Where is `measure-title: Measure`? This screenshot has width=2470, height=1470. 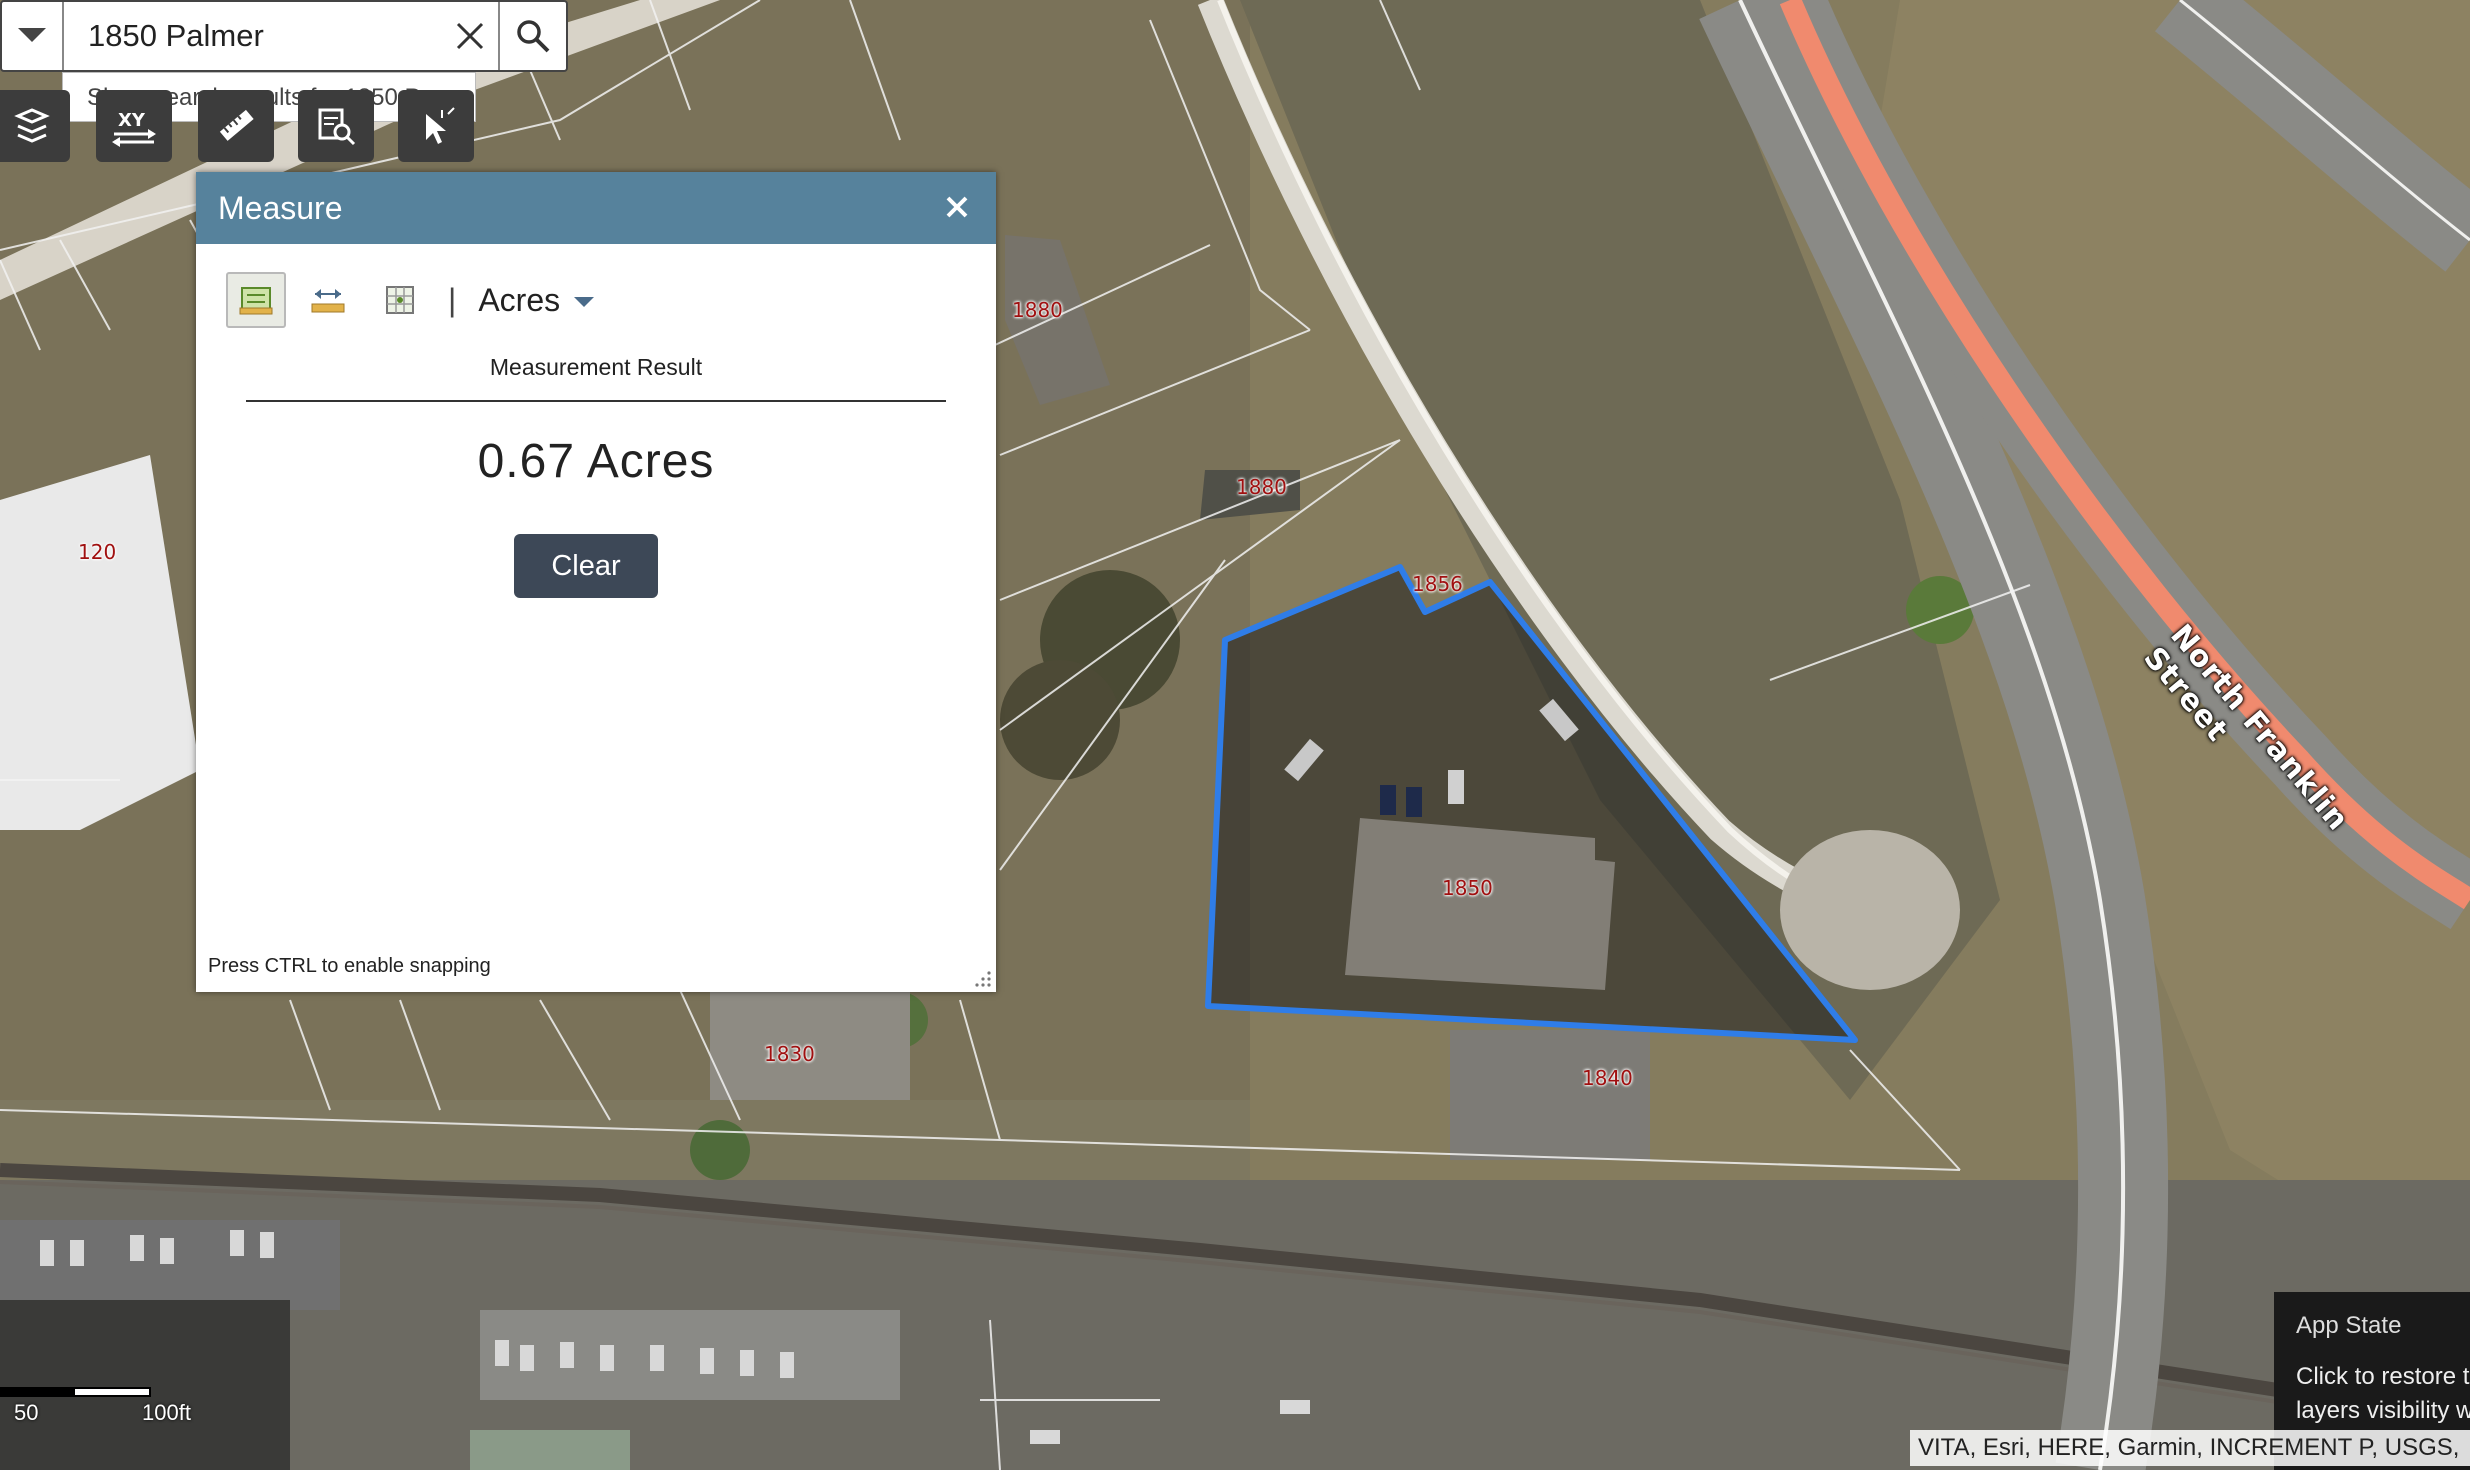
measure-title: Measure is located at coordinates (280, 207).